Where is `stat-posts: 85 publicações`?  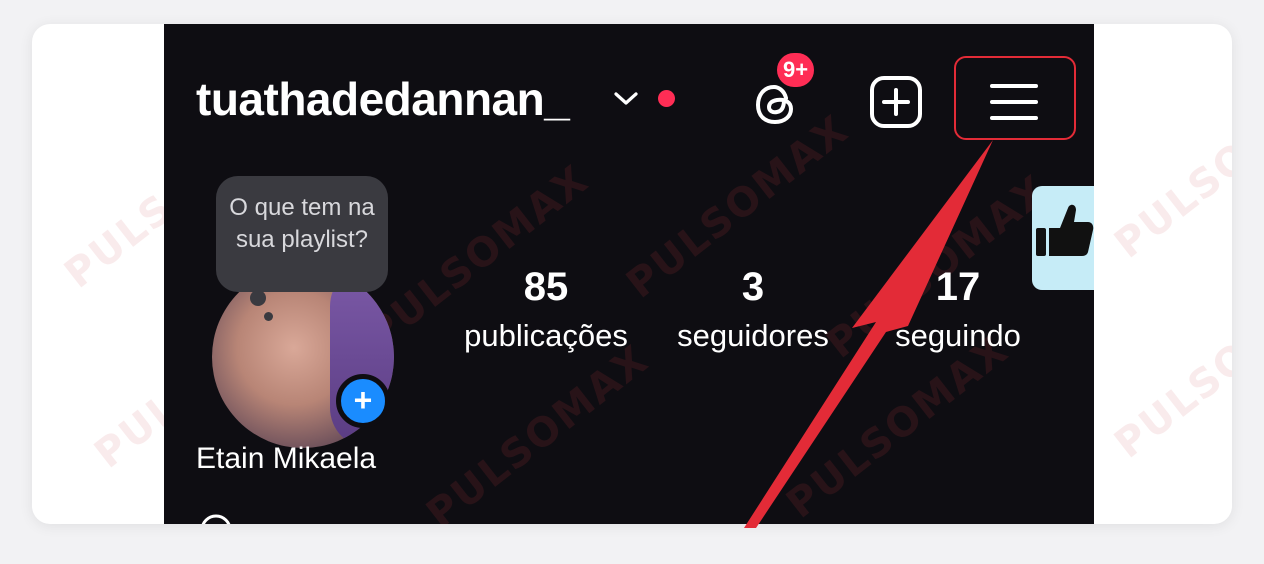 stat-posts: 85 publicações is located at coordinates (546, 310).